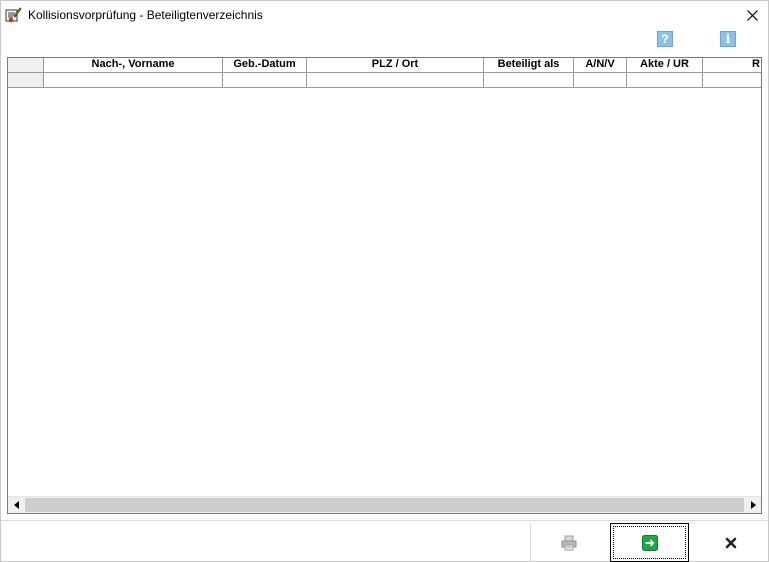 The width and height of the screenshot is (769, 562). Describe the element at coordinates (395, 65) in the screenshot. I see `column-header-location: PLZ / Ort` at that location.